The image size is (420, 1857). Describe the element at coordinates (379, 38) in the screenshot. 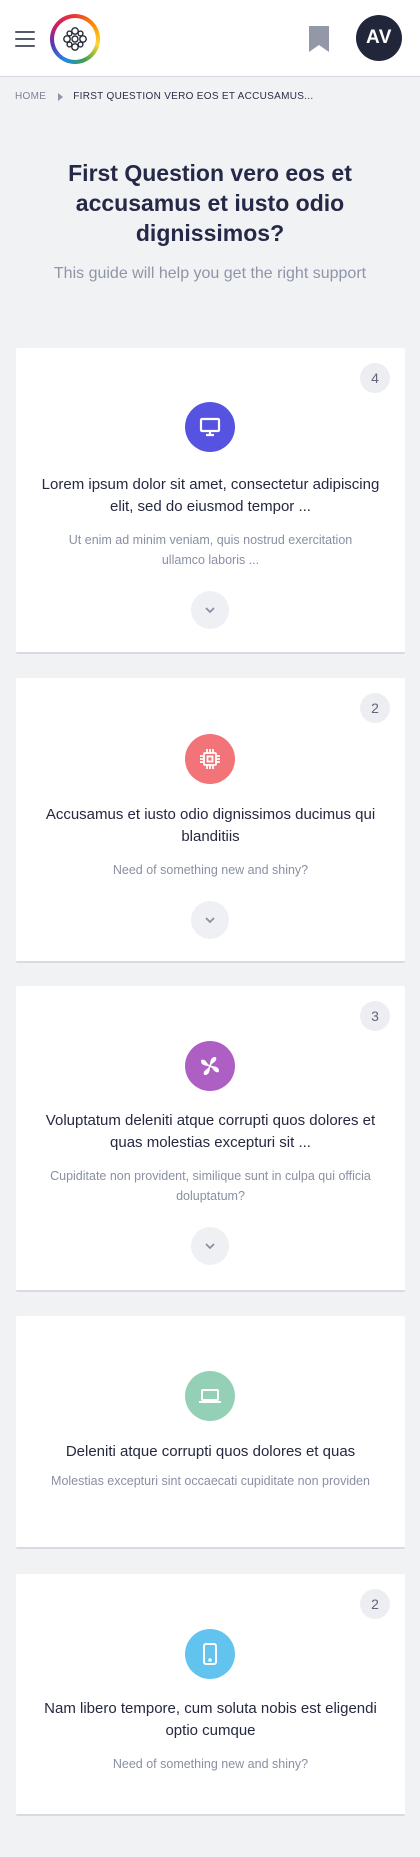

I see `avatar: AV` at that location.